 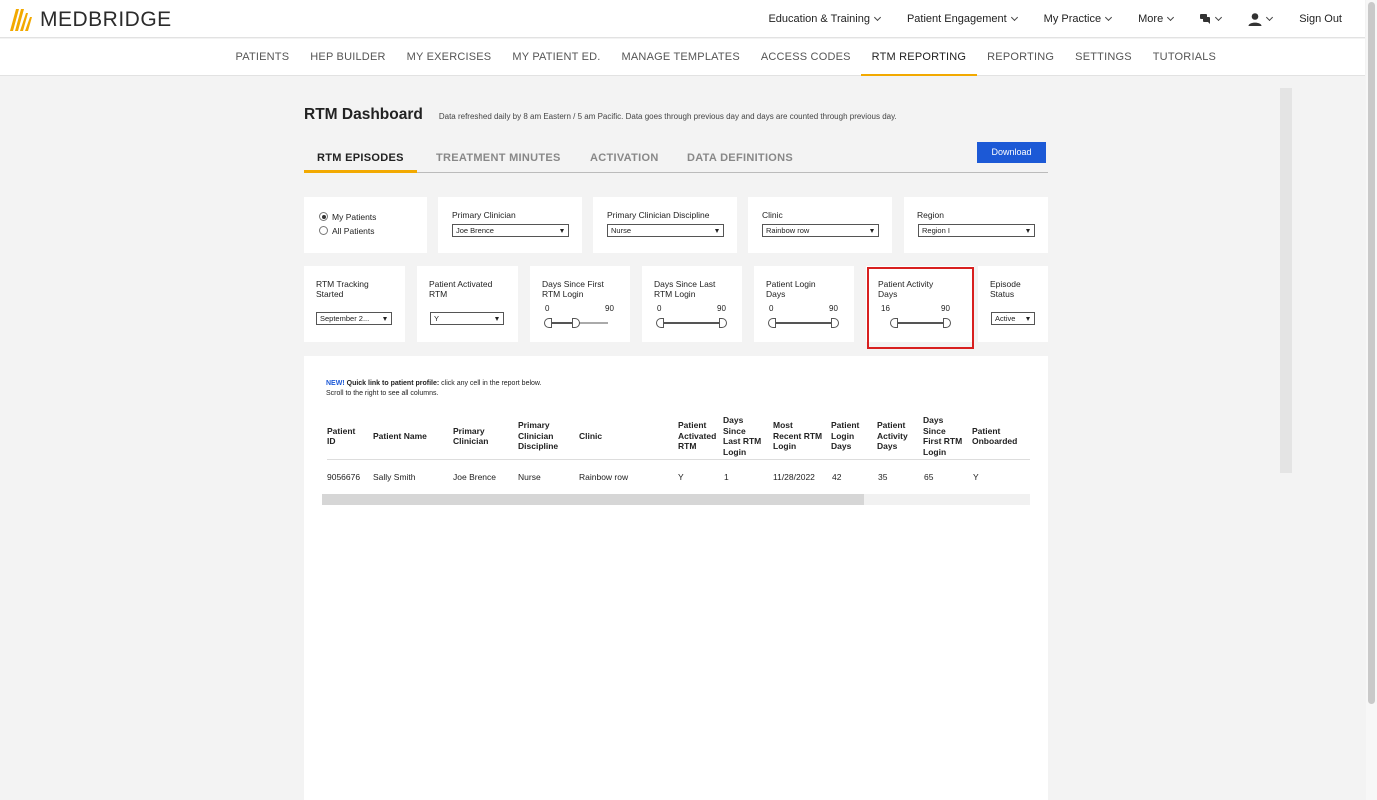 What do you see at coordinates (892, 436) in the screenshot?
I see `col-activity-days: Patient Activity Days` at bounding box center [892, 436].